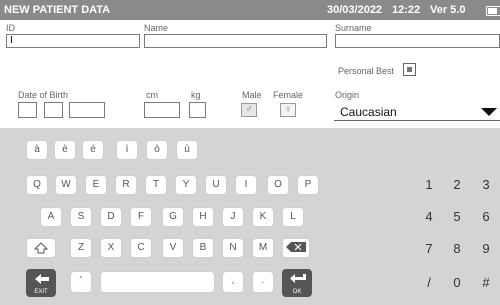 The image size is (500, 305). What do you see at coordinates (233, 248) in the screenshot?
I see `key-n: N` at bounding box center [233, 248].